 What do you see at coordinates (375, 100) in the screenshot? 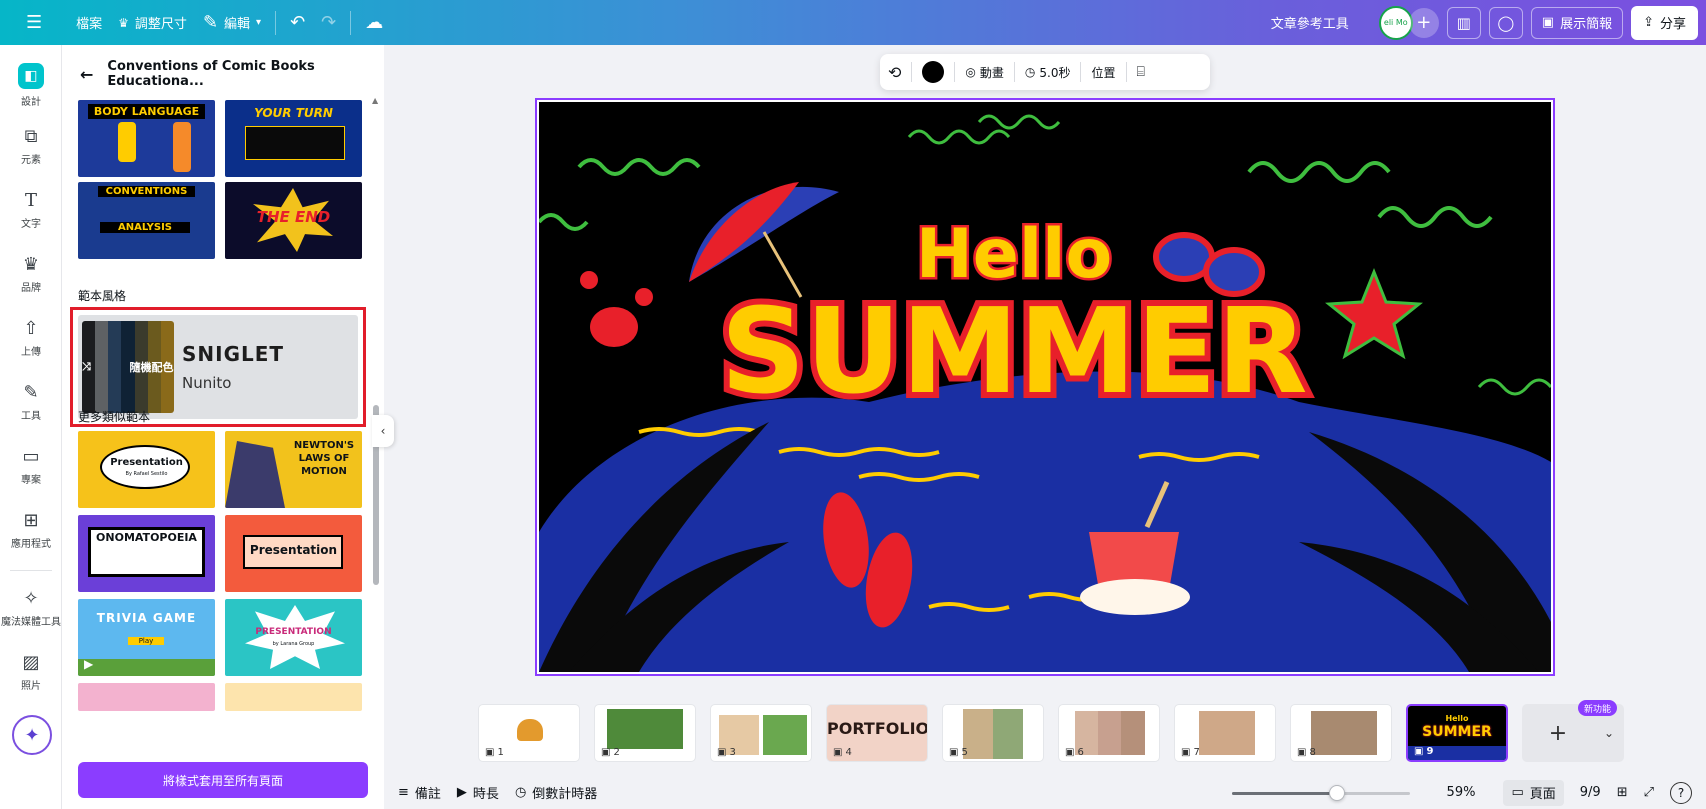
I see `scroll-up-icon: ▲` at bounding box center [375, 100].